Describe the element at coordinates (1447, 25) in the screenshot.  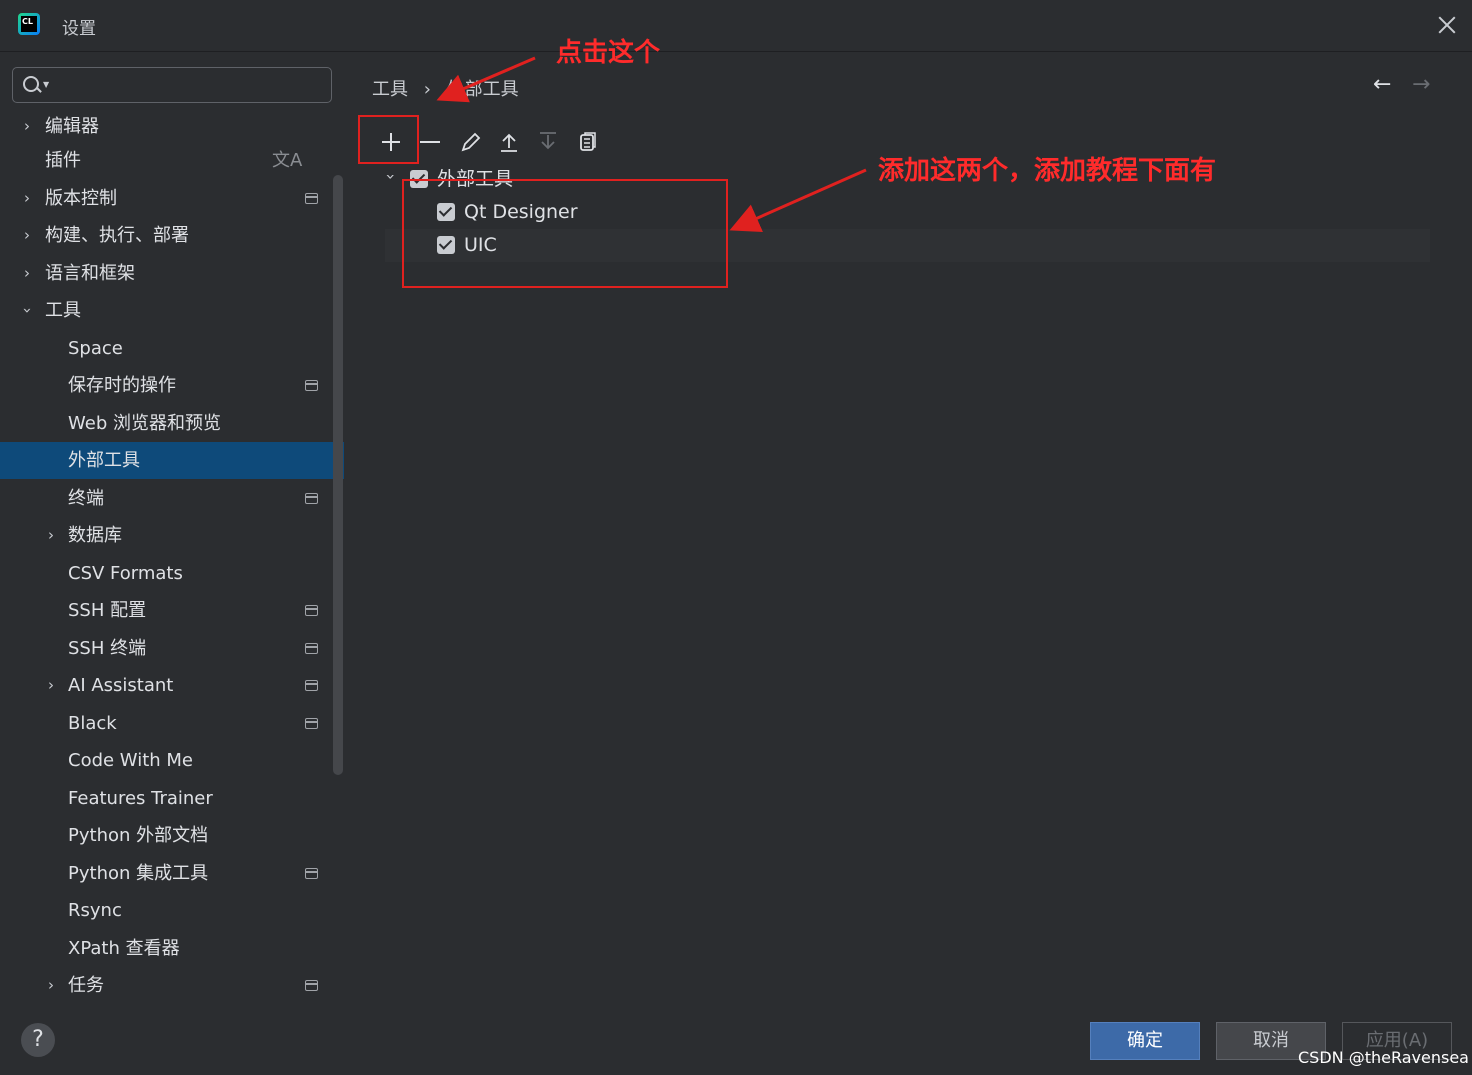
I see `close-button` at that location.